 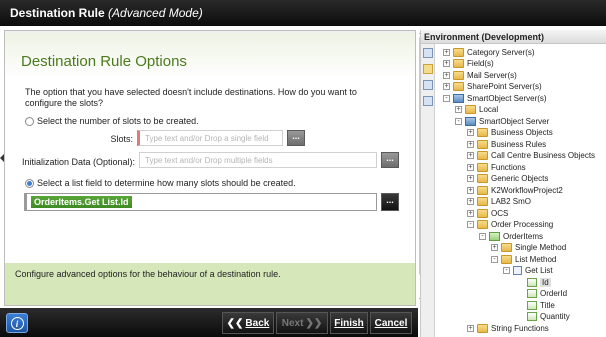 What do you see at coordinates (523, 259) in the screenshot?
I see `tree-node: - List Method` at bounding box center [523, 259].